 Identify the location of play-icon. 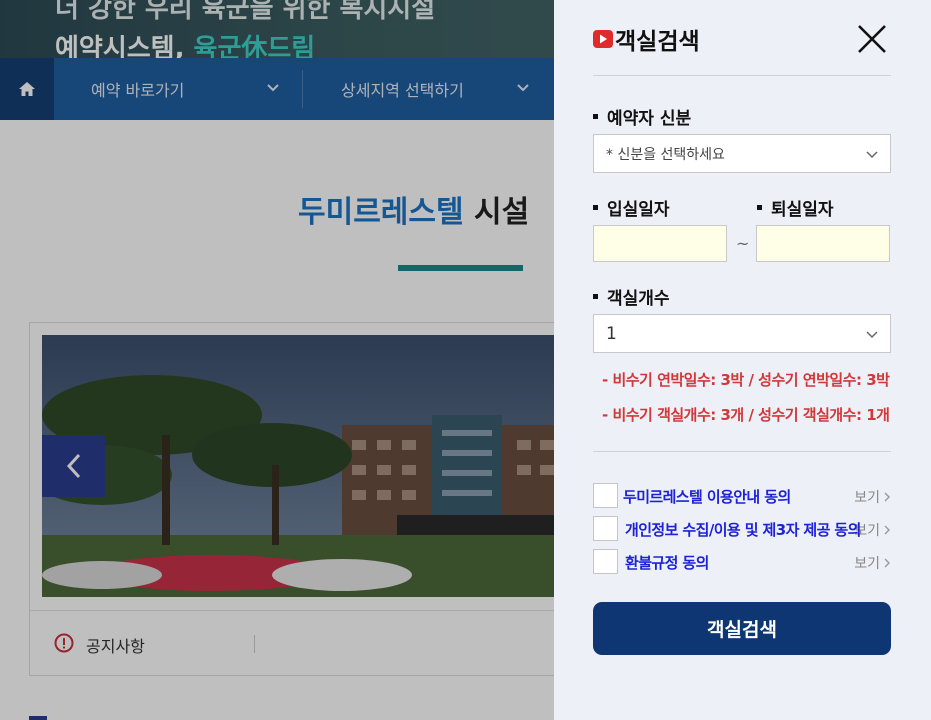
(603, 39).